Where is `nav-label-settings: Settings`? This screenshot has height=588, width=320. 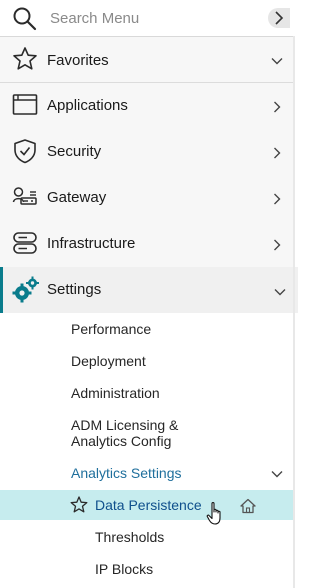 nav-label-settings: Settings is located at coordinates (74, 289).